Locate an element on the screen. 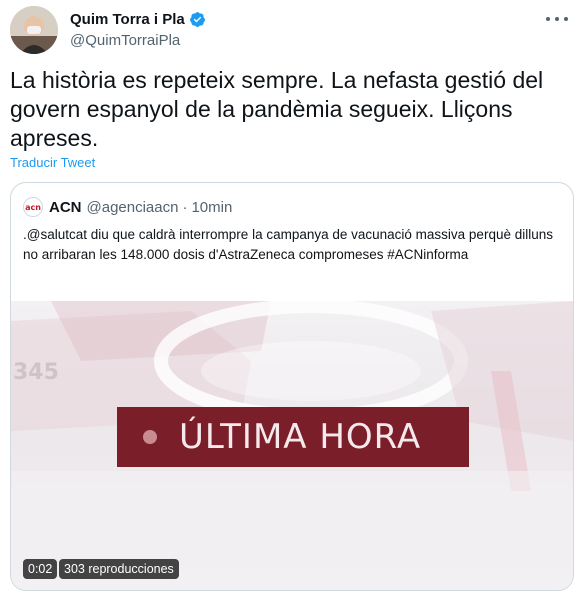  video-duration: 0:02 is located at coordinates (40, 569).